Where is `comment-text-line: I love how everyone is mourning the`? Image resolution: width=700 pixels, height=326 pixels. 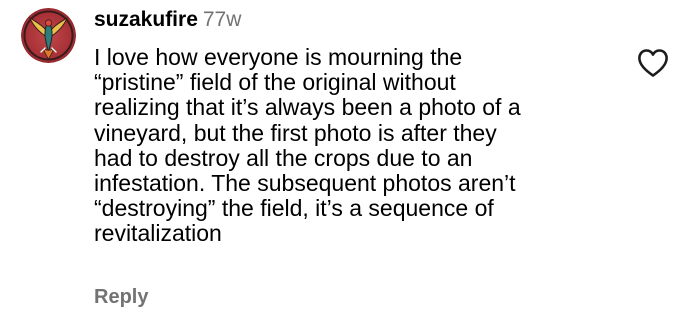 comment-text-line: I love how everyone is mourning the is located at coordinates (278, 57).